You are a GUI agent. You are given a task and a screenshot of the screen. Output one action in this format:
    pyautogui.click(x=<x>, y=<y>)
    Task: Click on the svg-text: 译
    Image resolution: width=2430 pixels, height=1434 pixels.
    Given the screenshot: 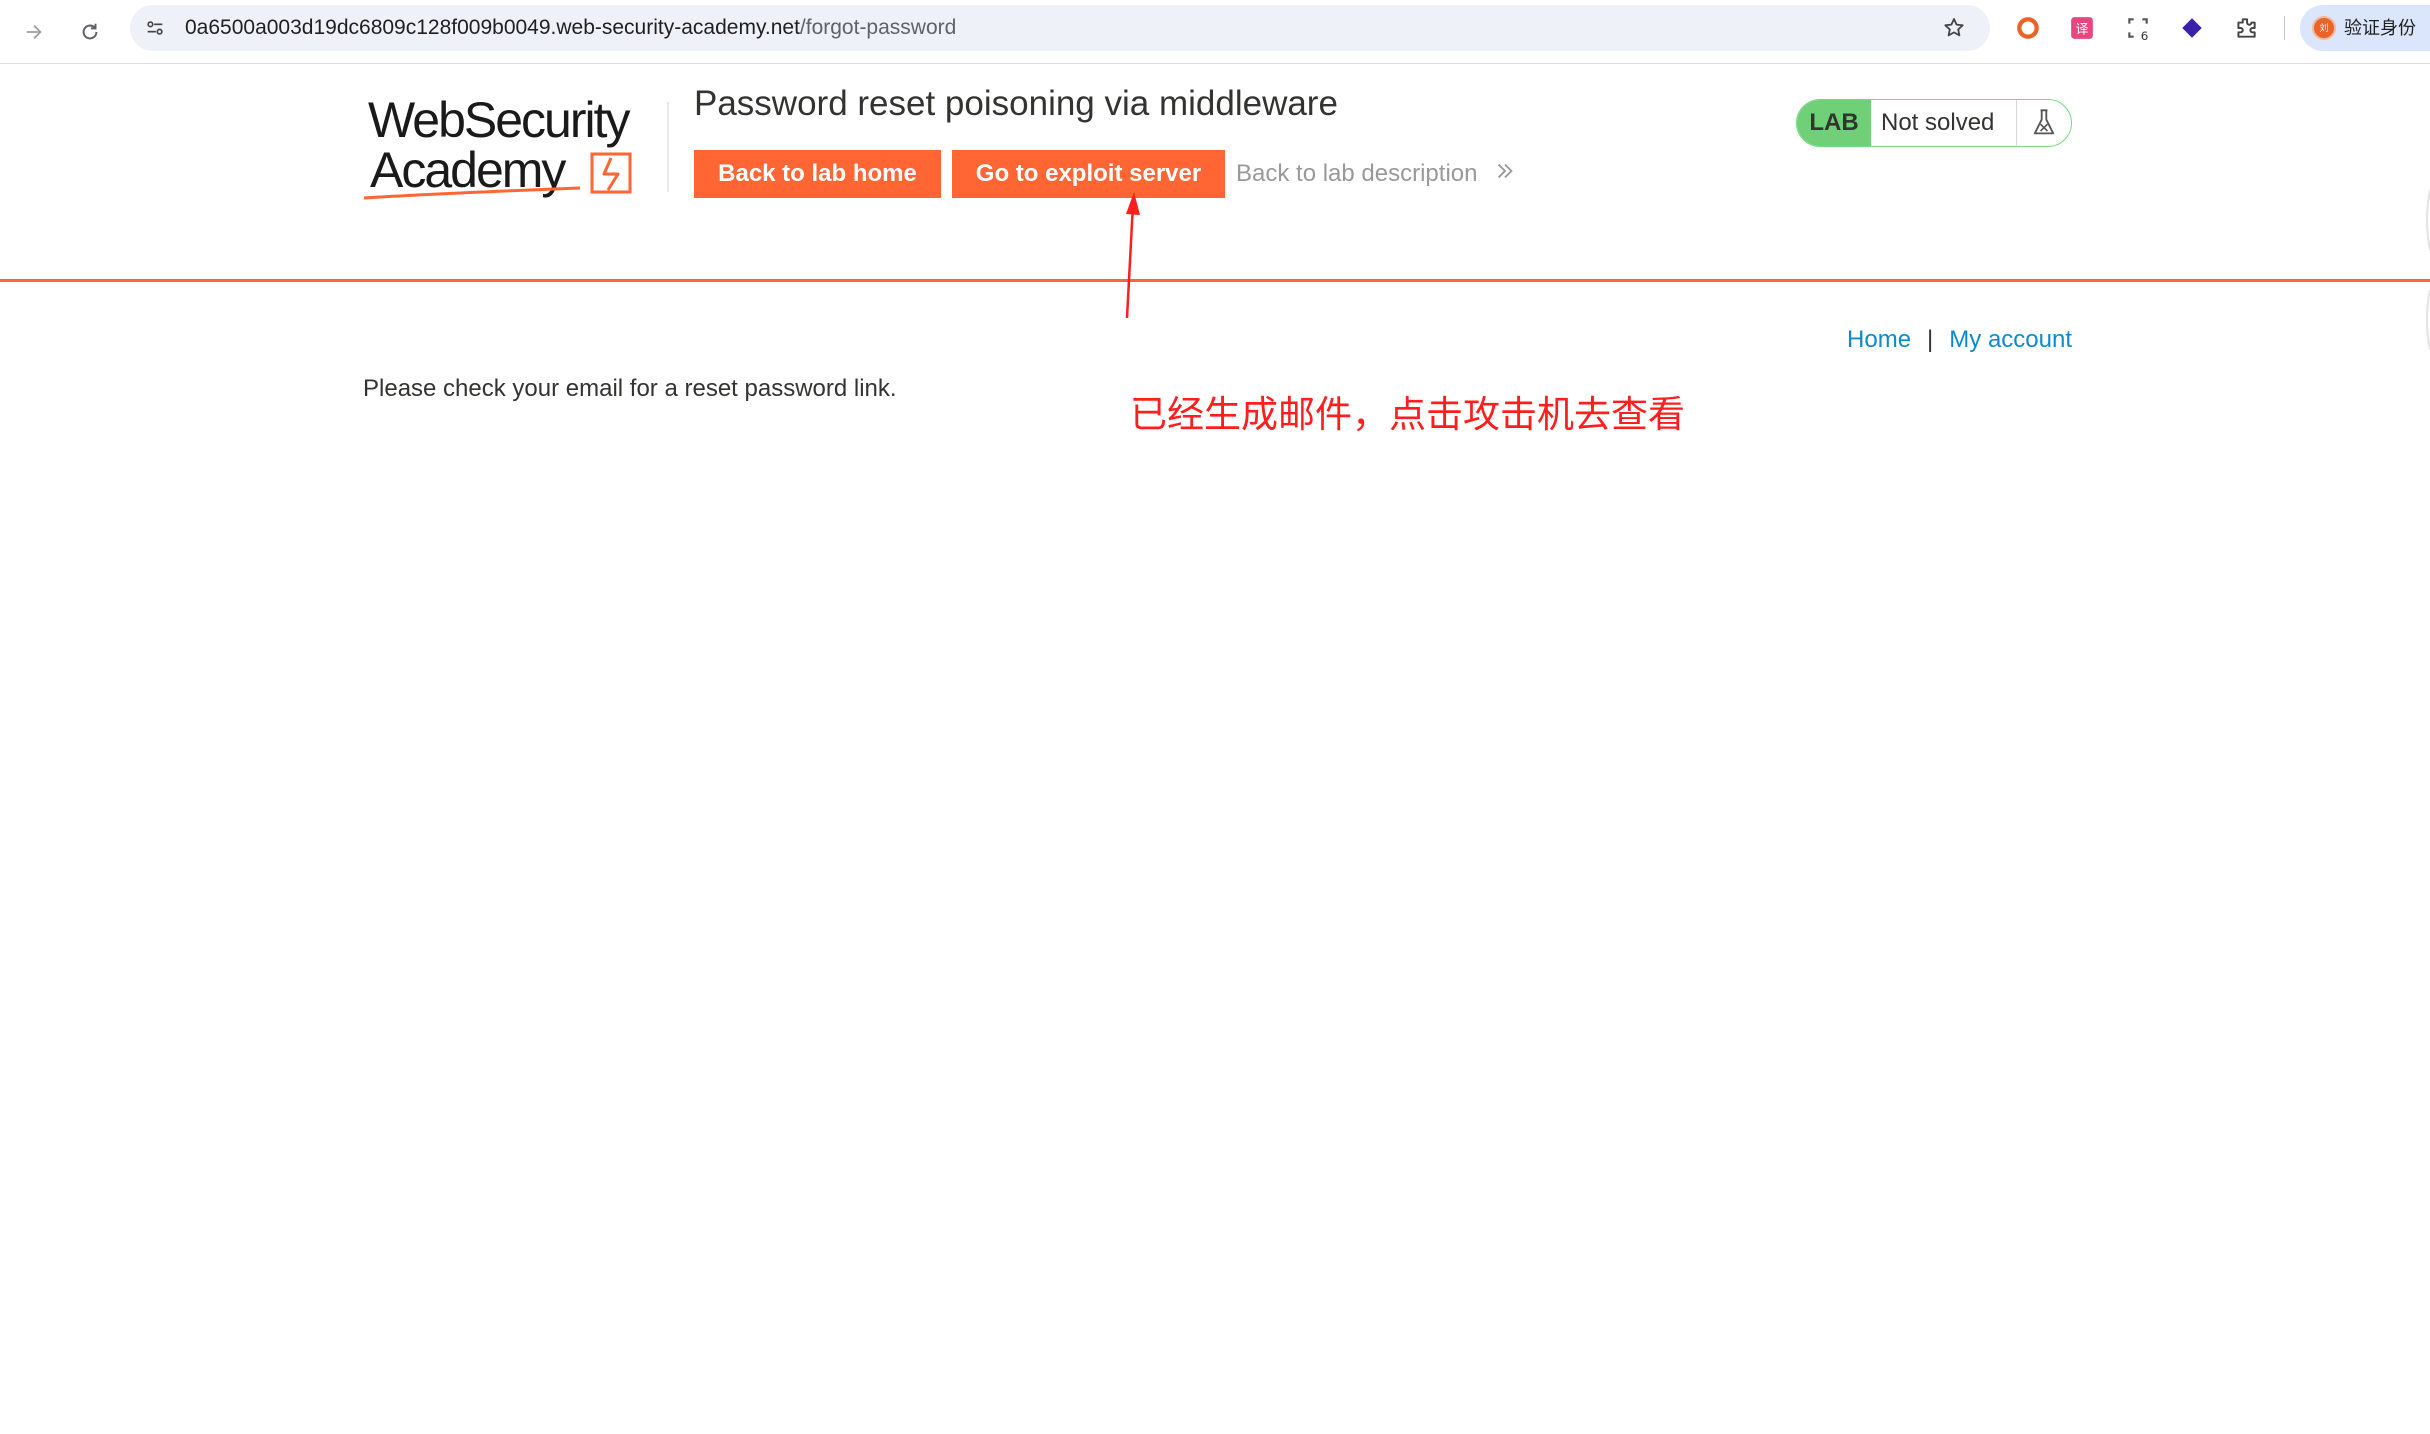 What is the action you would take?
    pyautogui.click(x=2081, y=29)
    